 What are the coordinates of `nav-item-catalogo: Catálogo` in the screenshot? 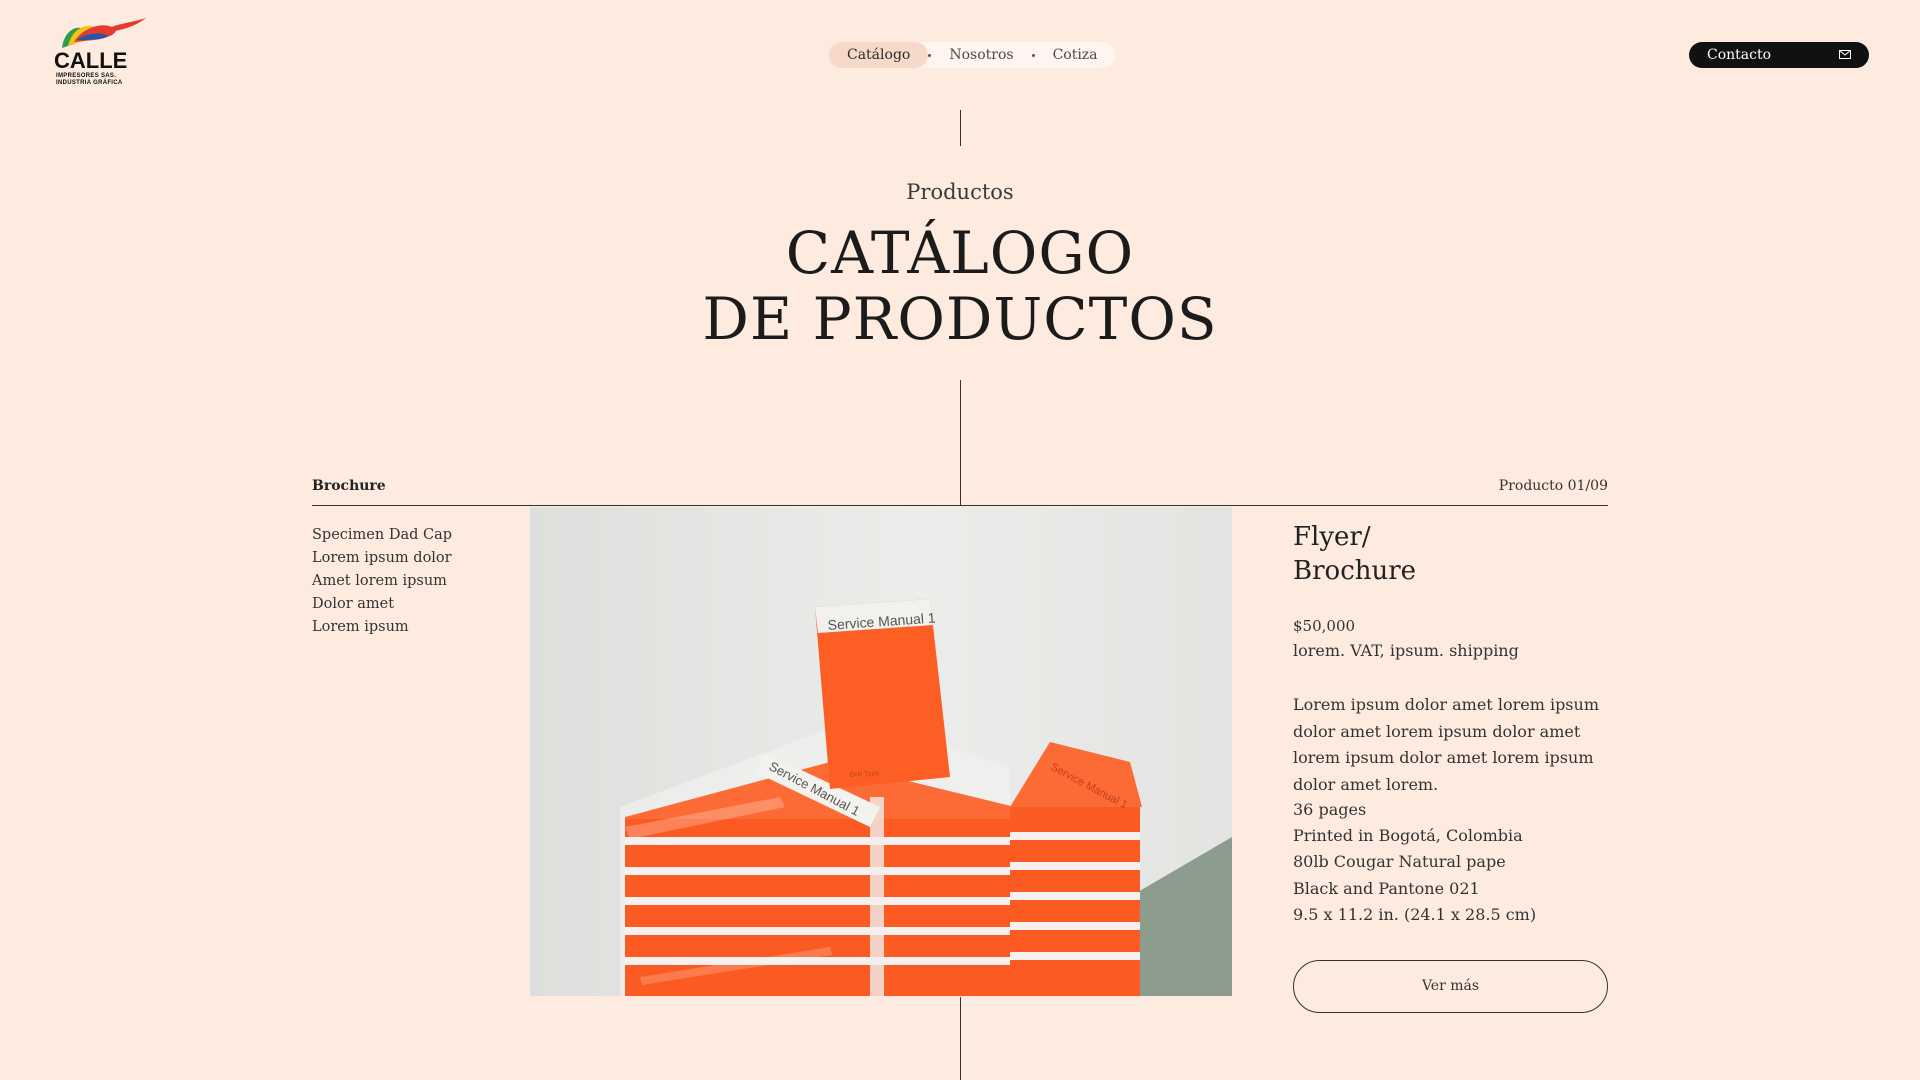 It's located at (879, 55).